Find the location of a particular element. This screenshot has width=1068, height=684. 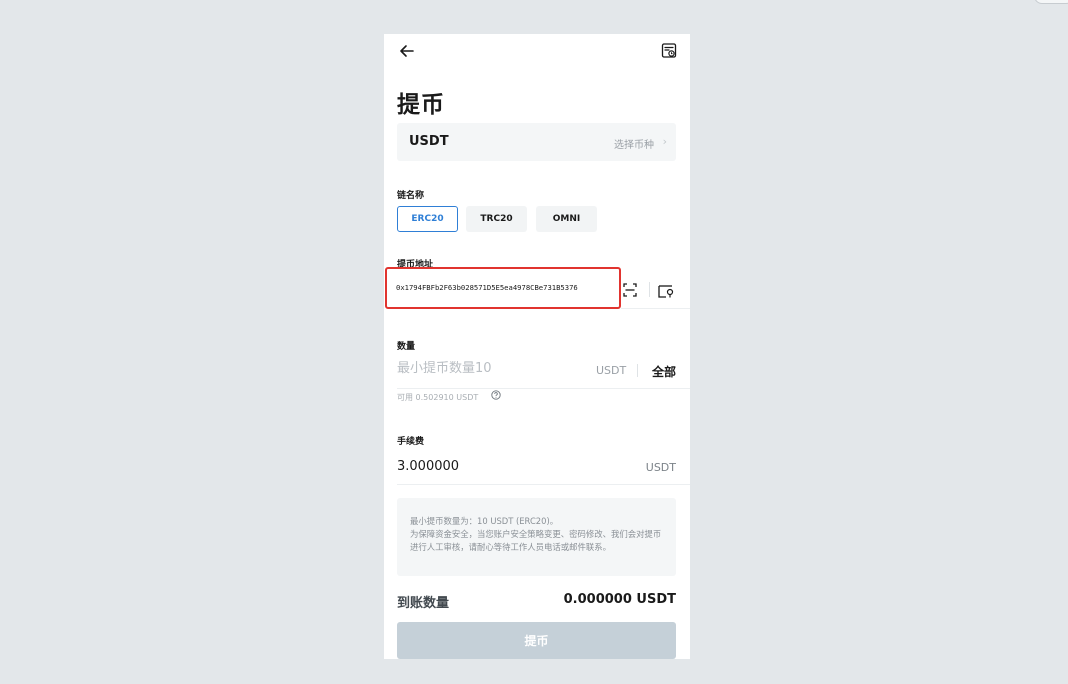

chain-label: 链名称 is located at coordinates (411, 196).